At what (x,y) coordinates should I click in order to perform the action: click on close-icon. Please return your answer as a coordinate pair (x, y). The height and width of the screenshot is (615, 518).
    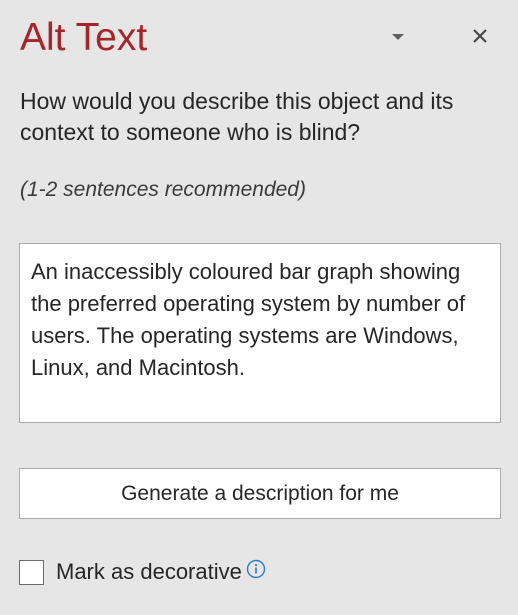
    Looking at the image, I should click on (480, 36).